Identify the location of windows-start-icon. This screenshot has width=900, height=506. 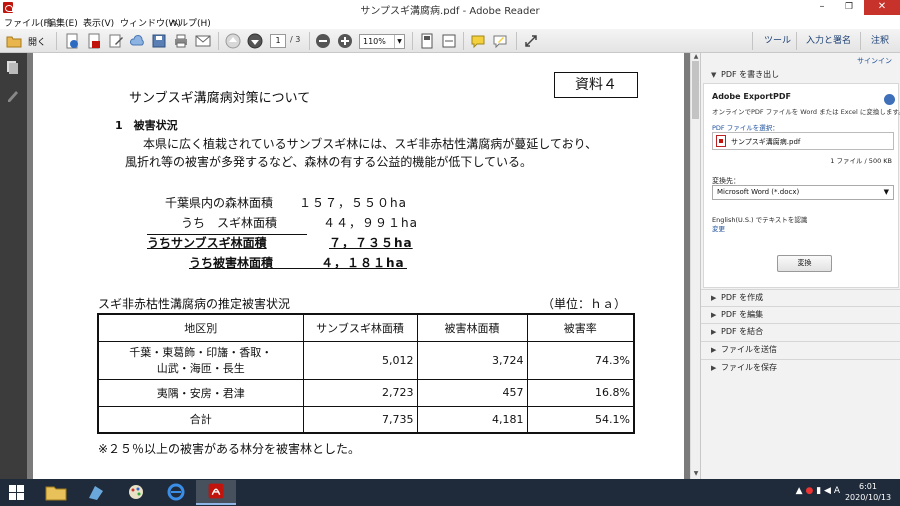
(17, 492).